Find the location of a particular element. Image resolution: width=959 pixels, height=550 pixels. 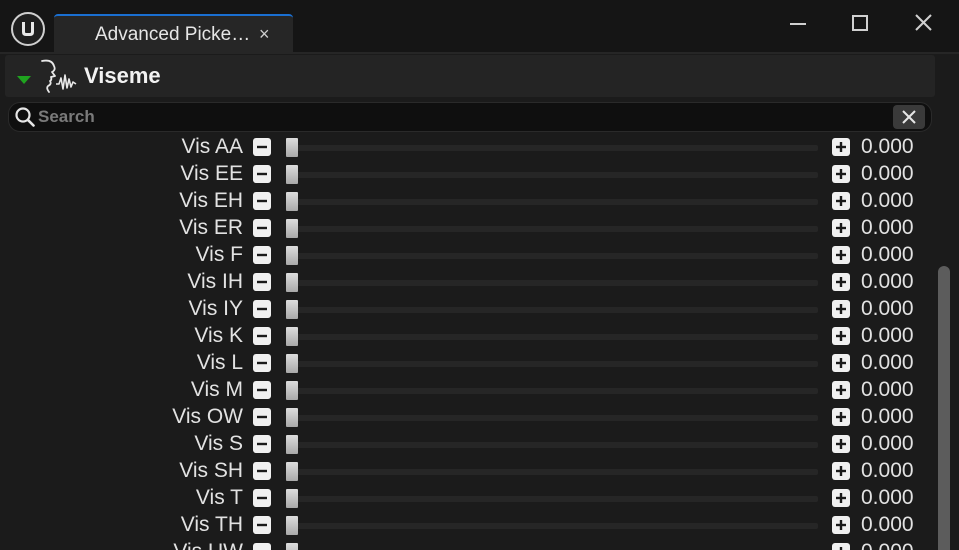

viseme-label: Vis EE is located at coordinates (211, 173).